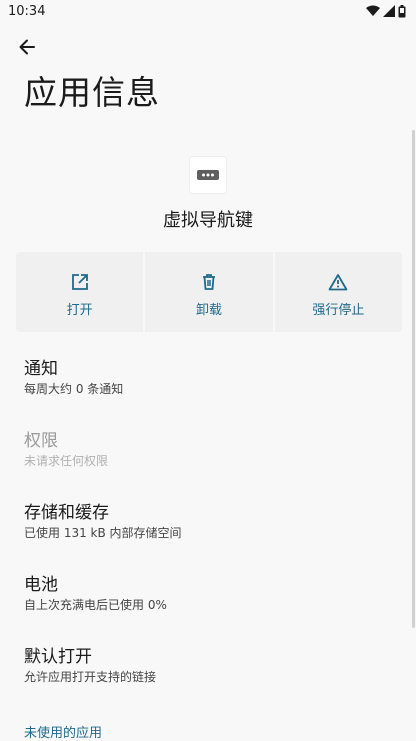  I want to click on navigation-keys-app-icon, so click(208, 175).